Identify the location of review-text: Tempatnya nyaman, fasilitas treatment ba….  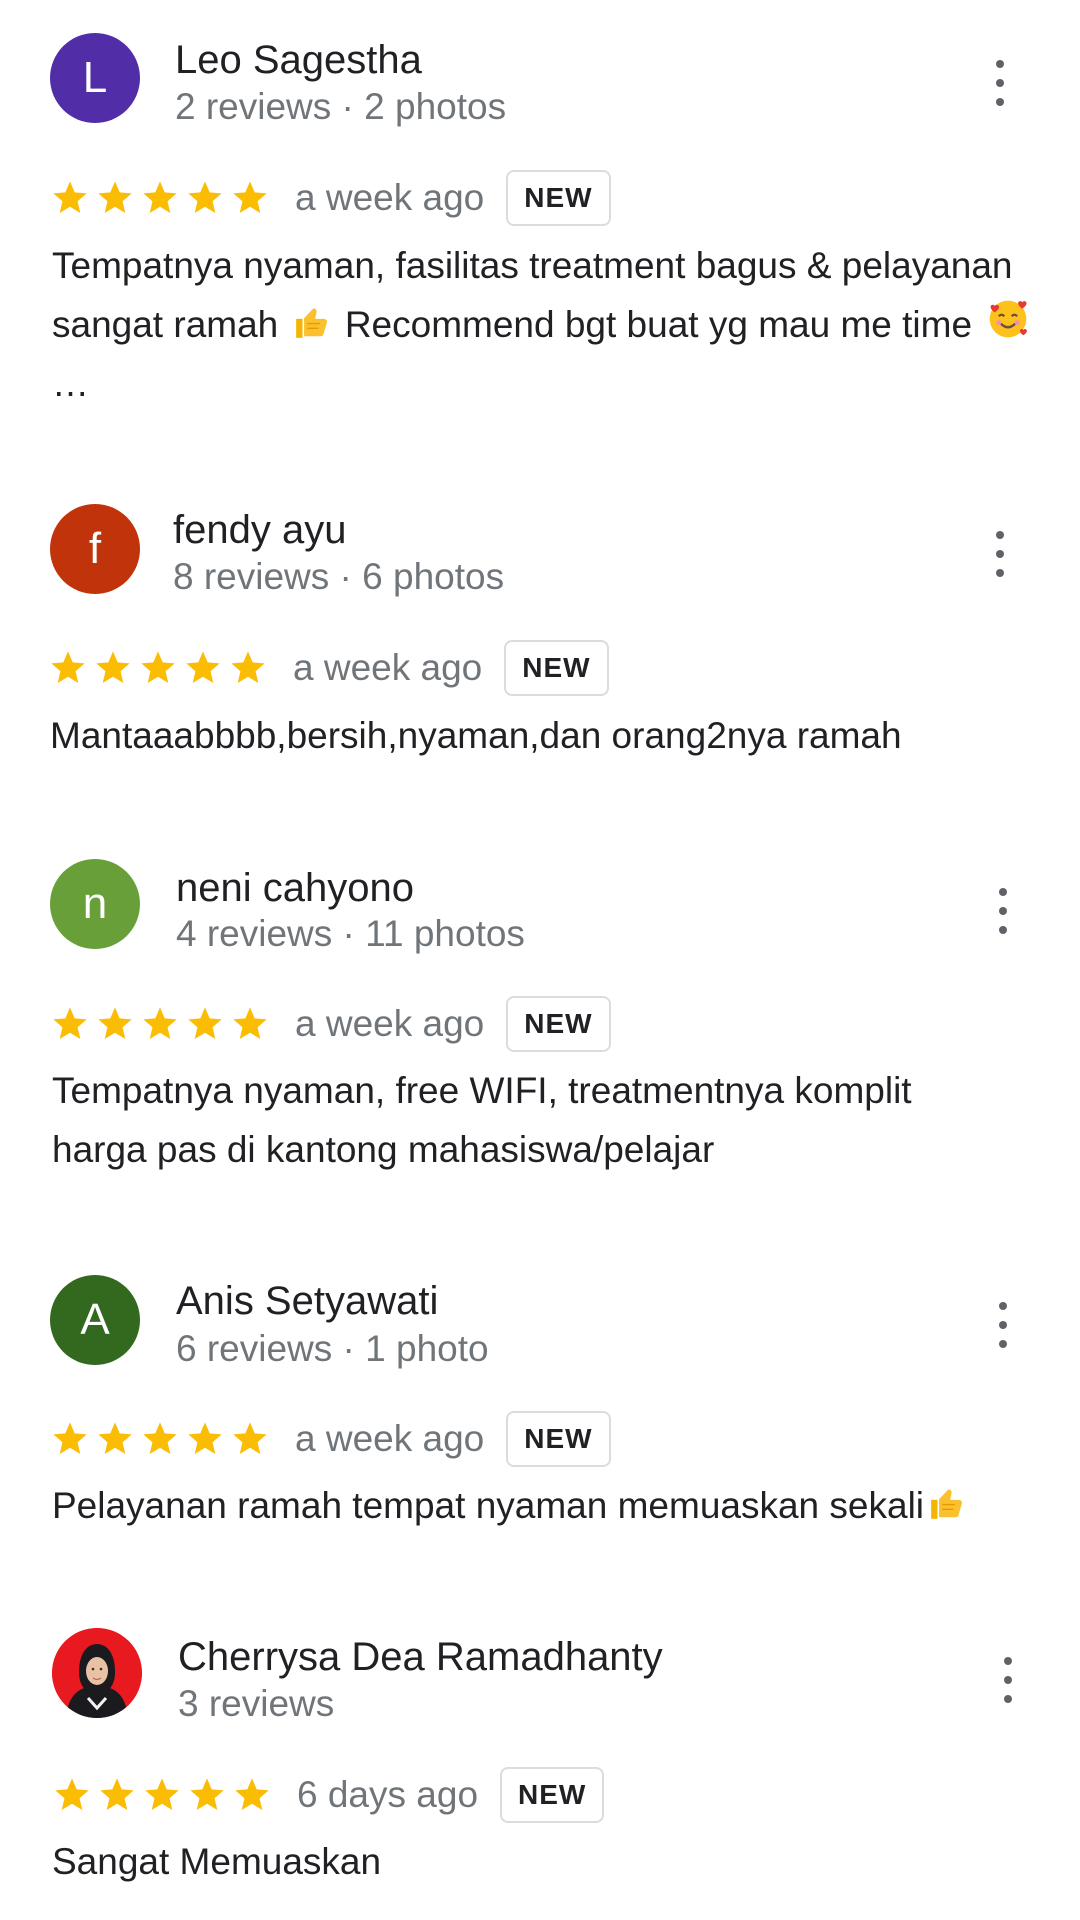
(547, 324).